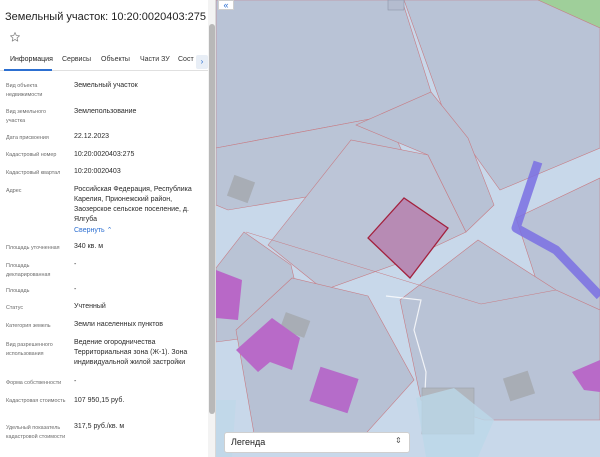 Image resolution: width=600 pixels, height=457 pixels. I want to click on row-label: Кадастровый квартал, so click(33, 173).